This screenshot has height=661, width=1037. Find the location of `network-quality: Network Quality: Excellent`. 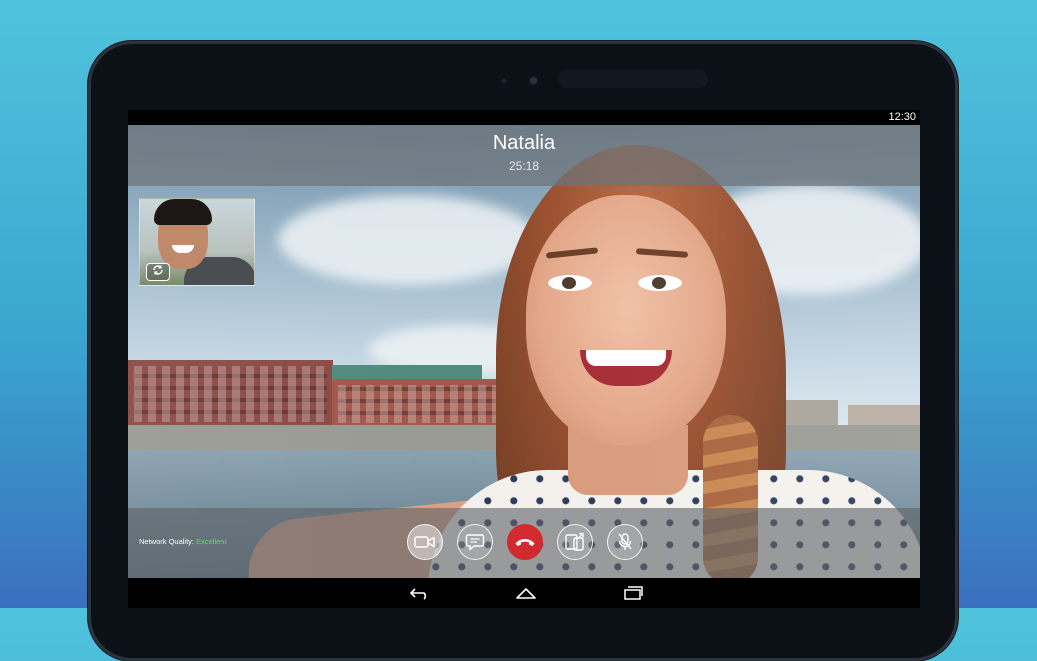

network-quality: Network Quality: Excellent is located at coordinates (183, 541).